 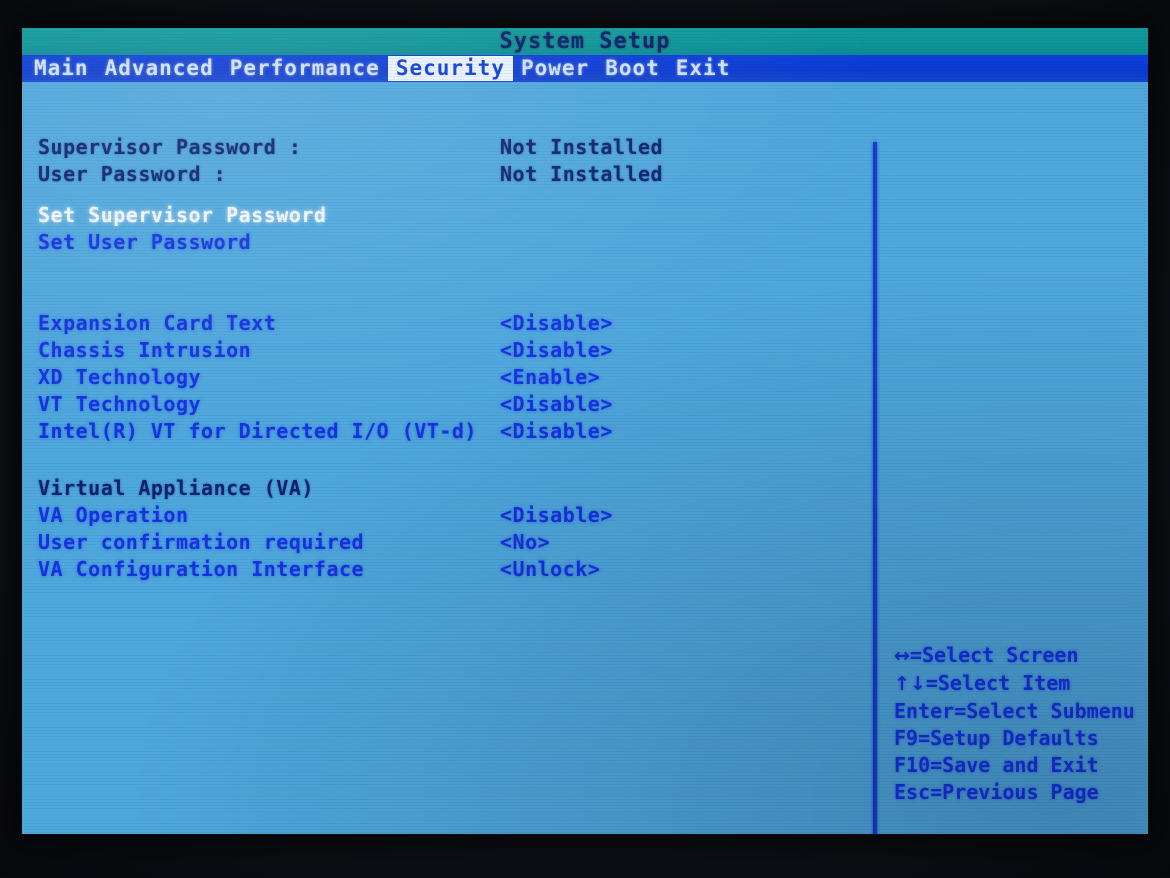 What do you see at coordinates (448, 404) in the screenshot?
I see `row-vt-technology: VT Technology <Disable>` at bounding box center [448, 404].